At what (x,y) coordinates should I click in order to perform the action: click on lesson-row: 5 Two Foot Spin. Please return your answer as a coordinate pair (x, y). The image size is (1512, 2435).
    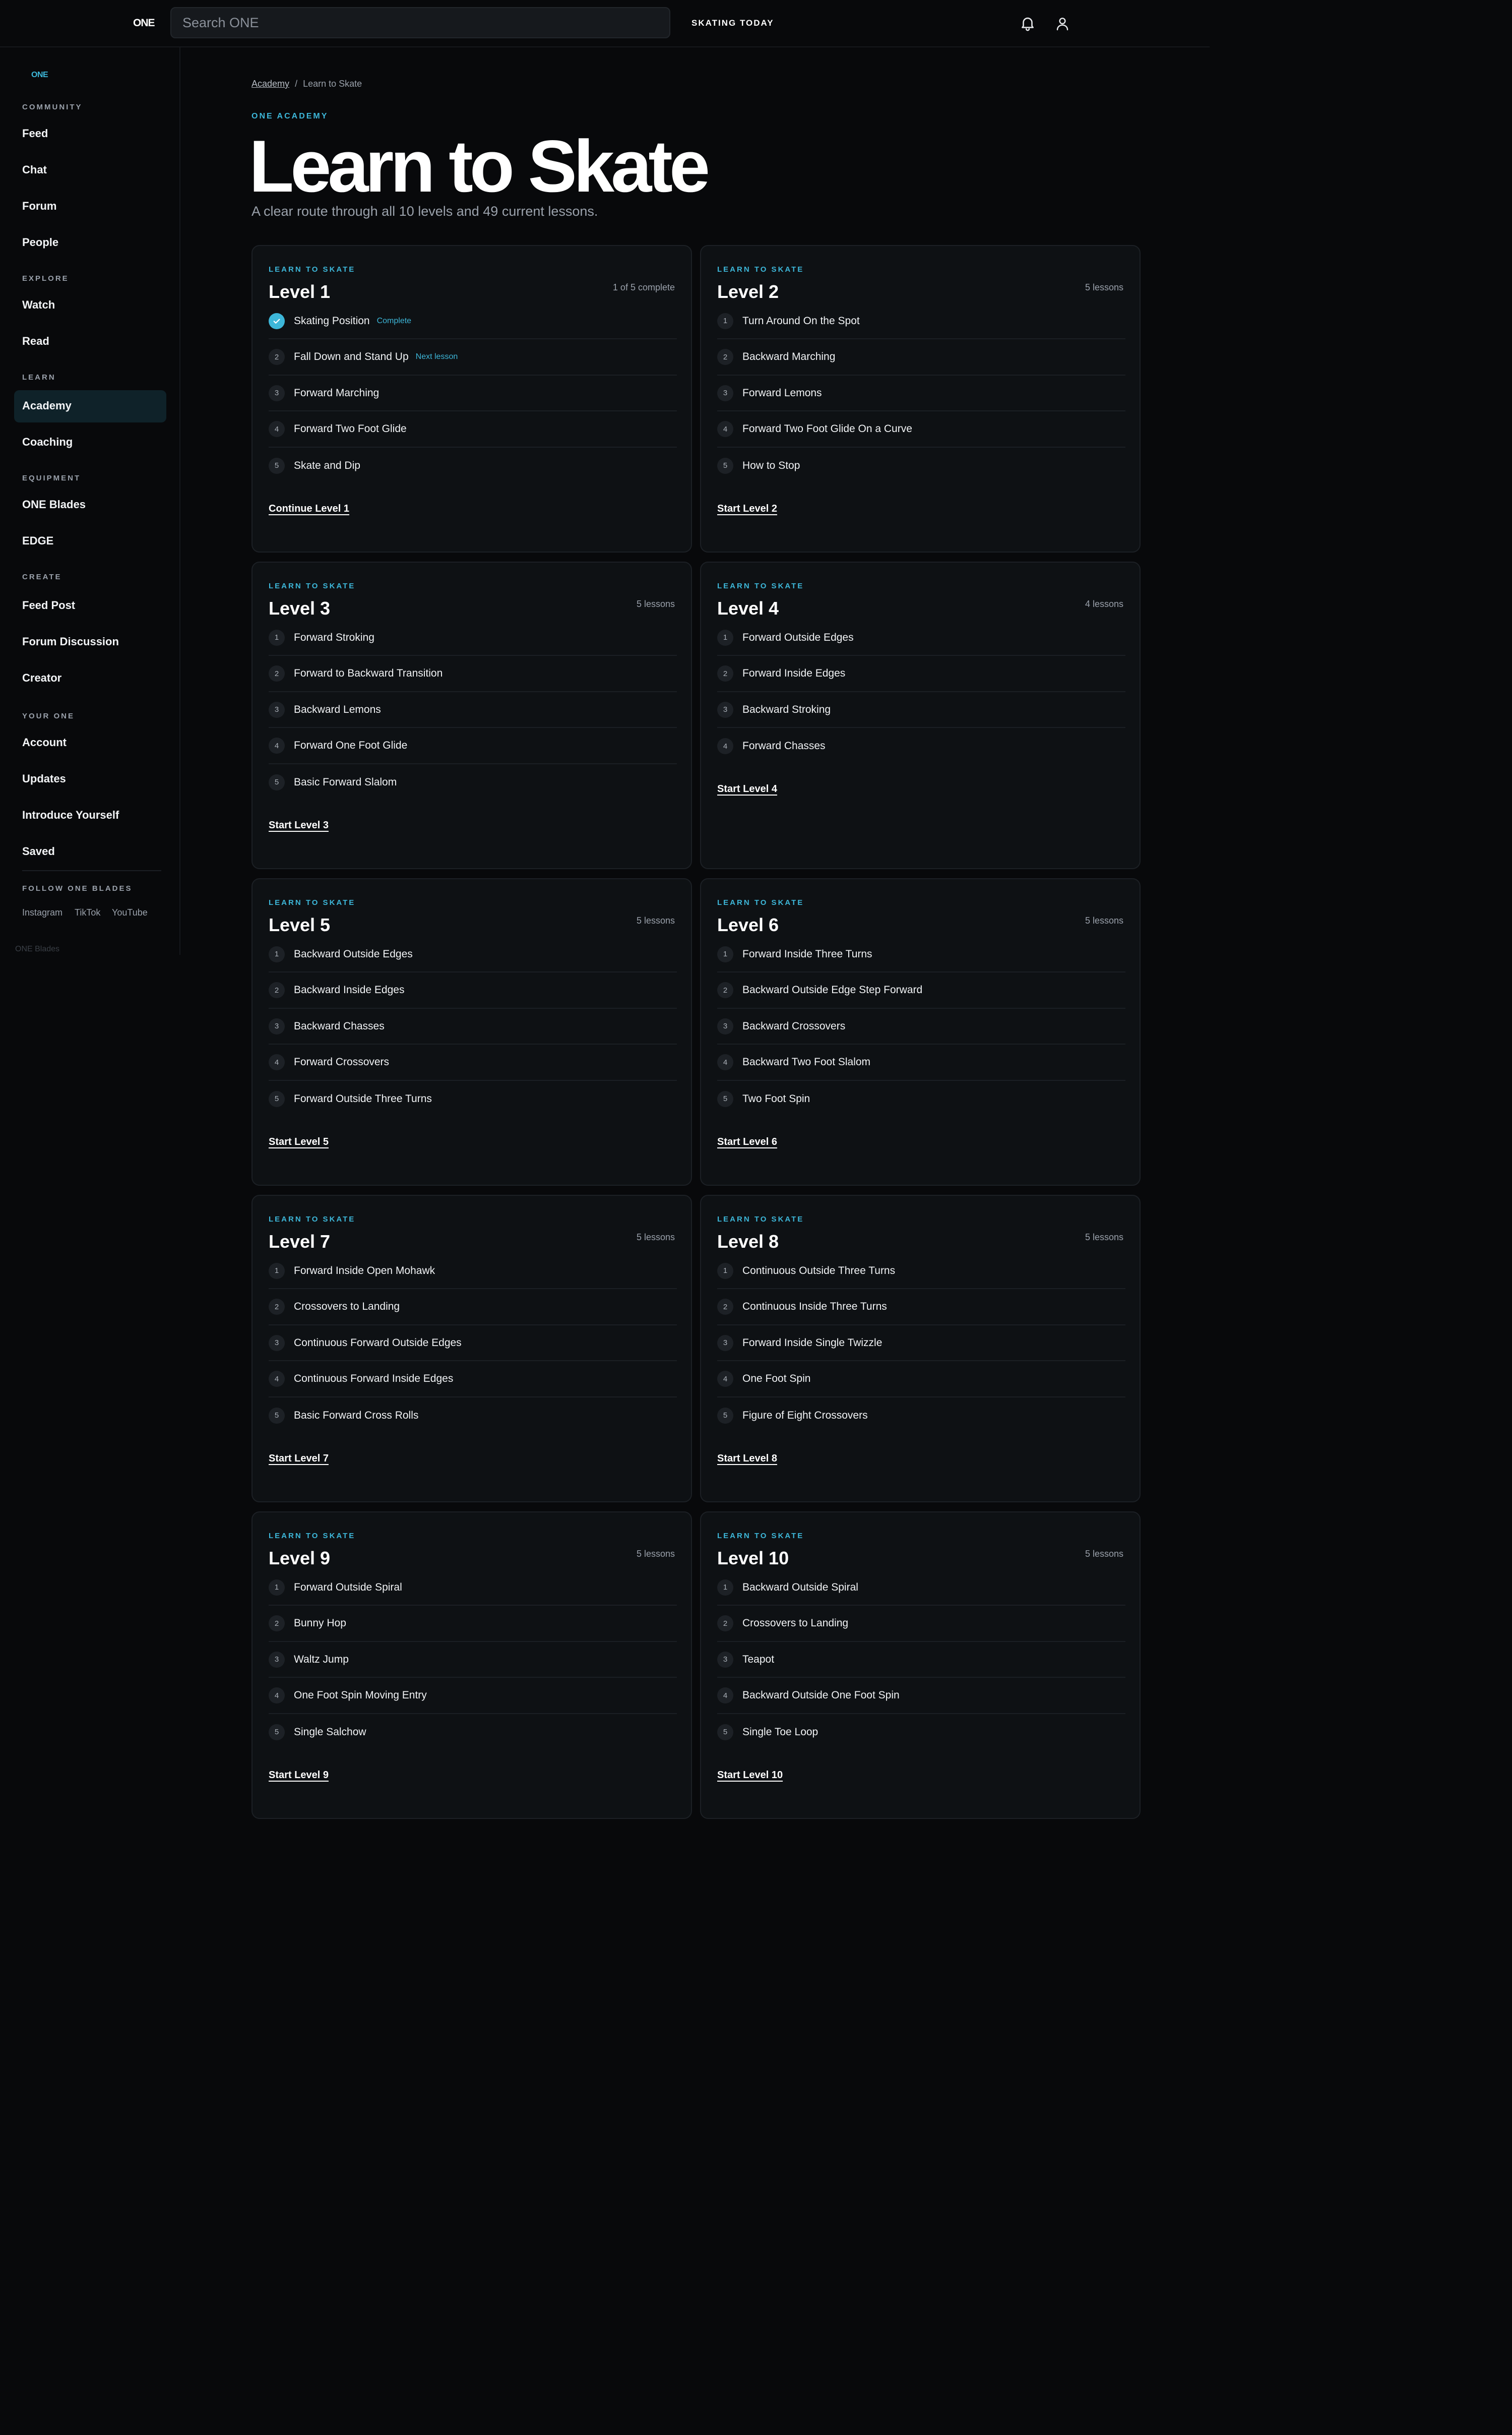
    Looking at the image, I should click on (921, 1099).